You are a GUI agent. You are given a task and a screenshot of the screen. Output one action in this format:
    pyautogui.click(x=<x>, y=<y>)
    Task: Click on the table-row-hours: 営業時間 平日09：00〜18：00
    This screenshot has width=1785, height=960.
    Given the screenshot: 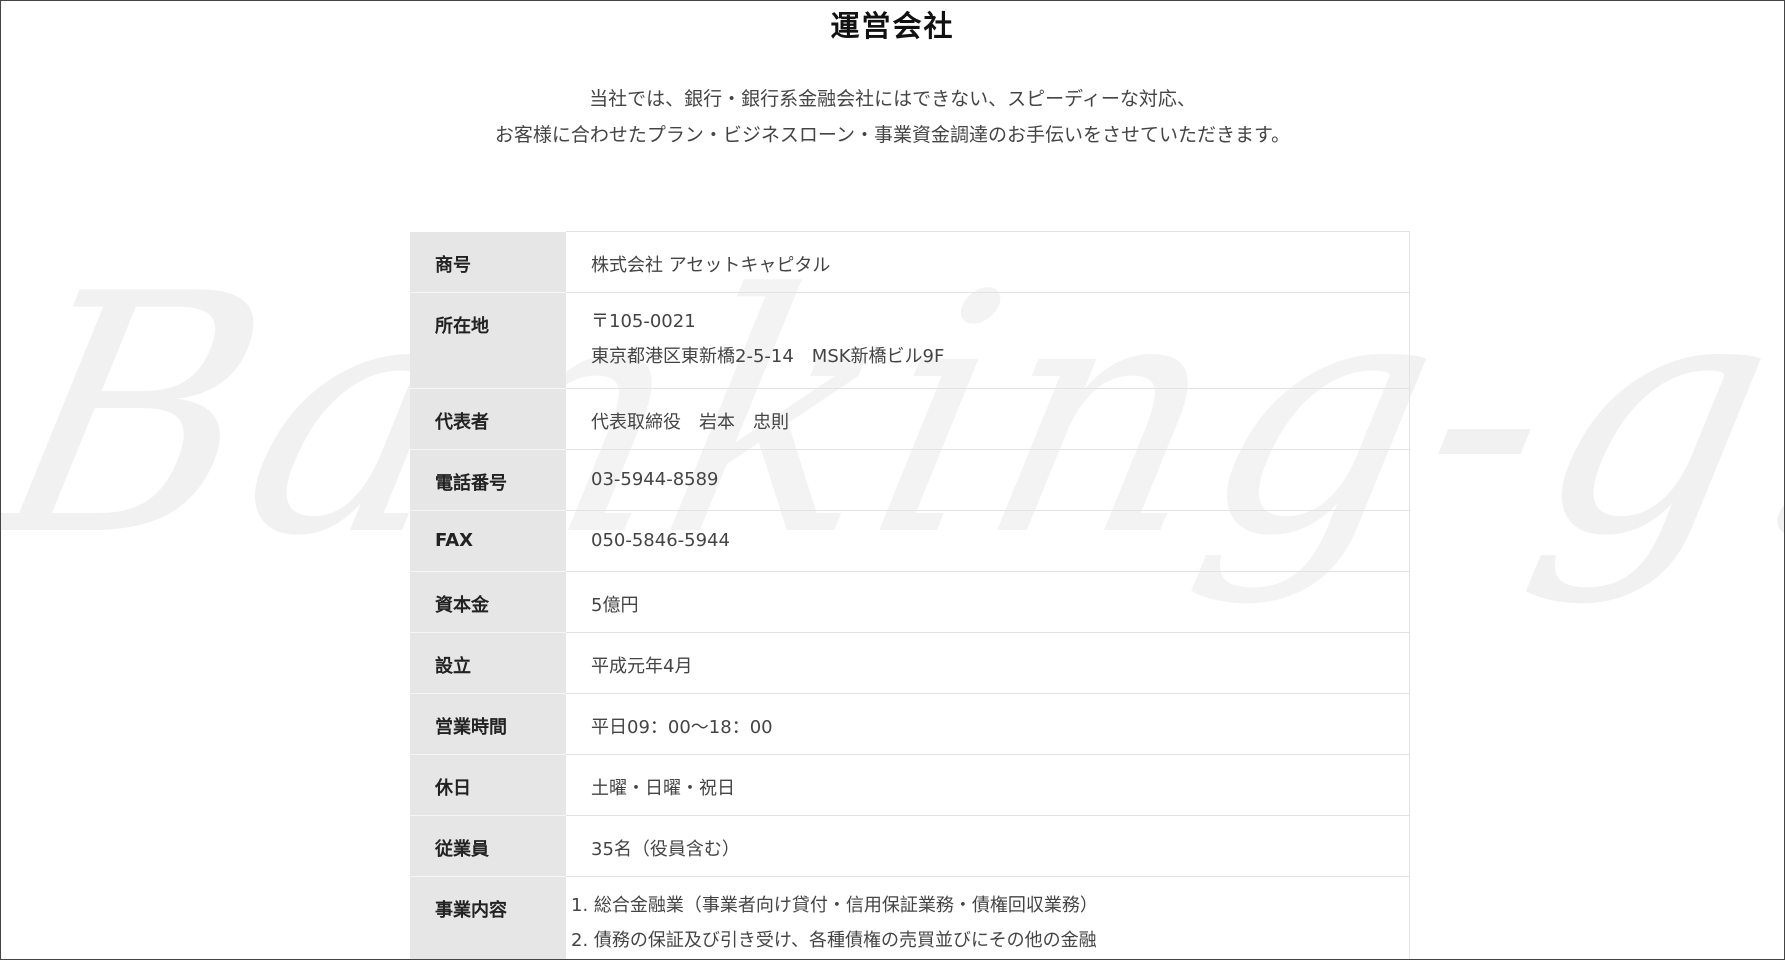 What is the action you would take?
    pyautogui.click(x=910, y=724)
    